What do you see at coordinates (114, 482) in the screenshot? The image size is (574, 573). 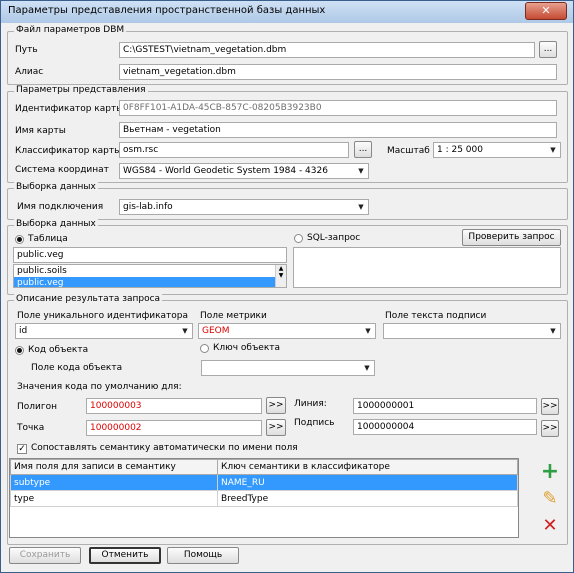 I see `table-cell: subtype` at bounding box center [114, 482].